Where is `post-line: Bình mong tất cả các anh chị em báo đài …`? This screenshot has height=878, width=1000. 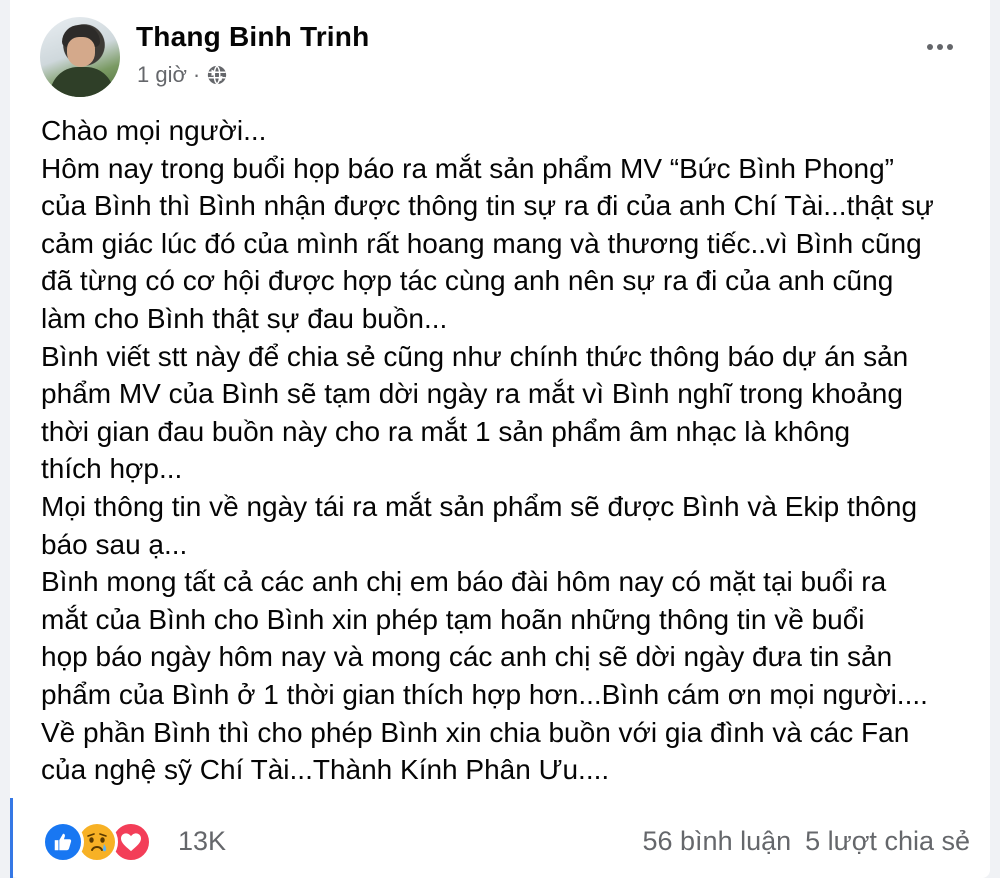
post-line: Bình mong tất cả các anh chị em báo đài … is located at coordinates (464, 582).